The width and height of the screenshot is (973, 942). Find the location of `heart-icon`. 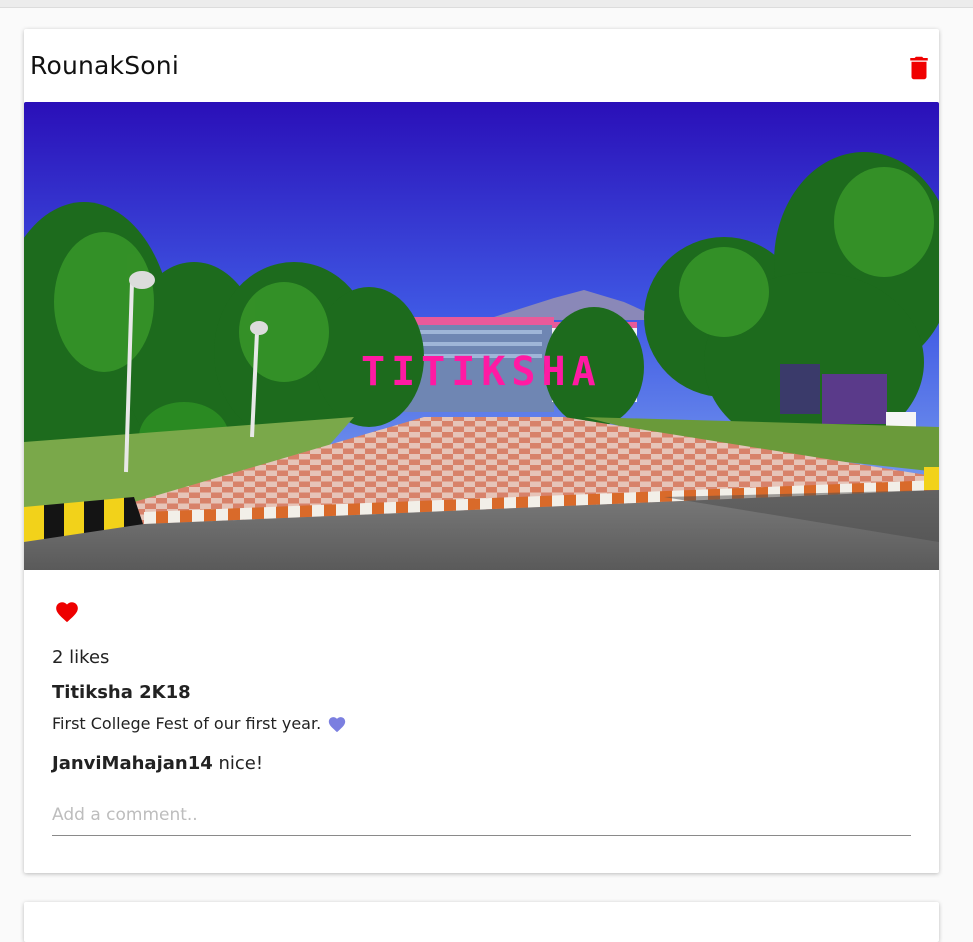

heart-icon is located at coordinates (67, 612).